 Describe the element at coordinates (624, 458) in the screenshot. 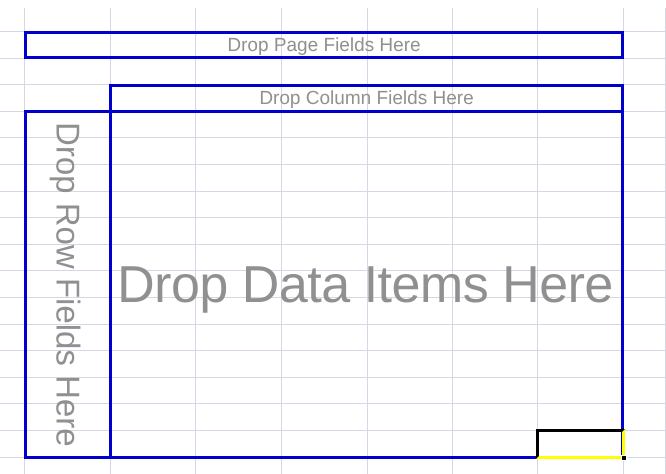

I see `fill-handle` at that location.